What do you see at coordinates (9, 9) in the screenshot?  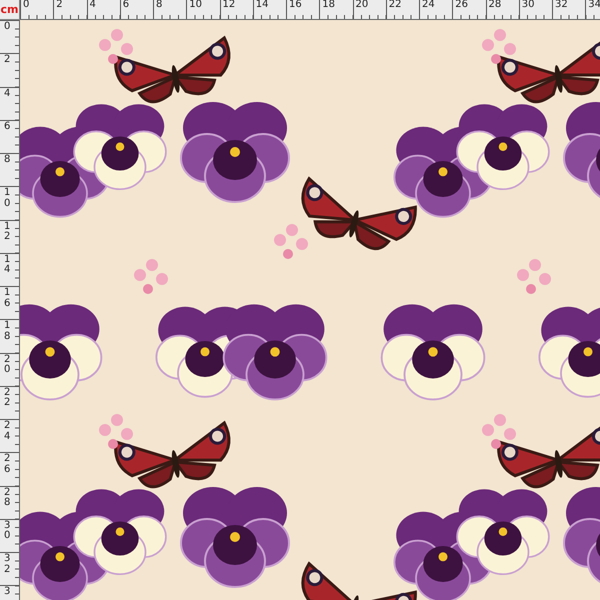 I see `unit-label: cm` at bounding box center [9, 9].